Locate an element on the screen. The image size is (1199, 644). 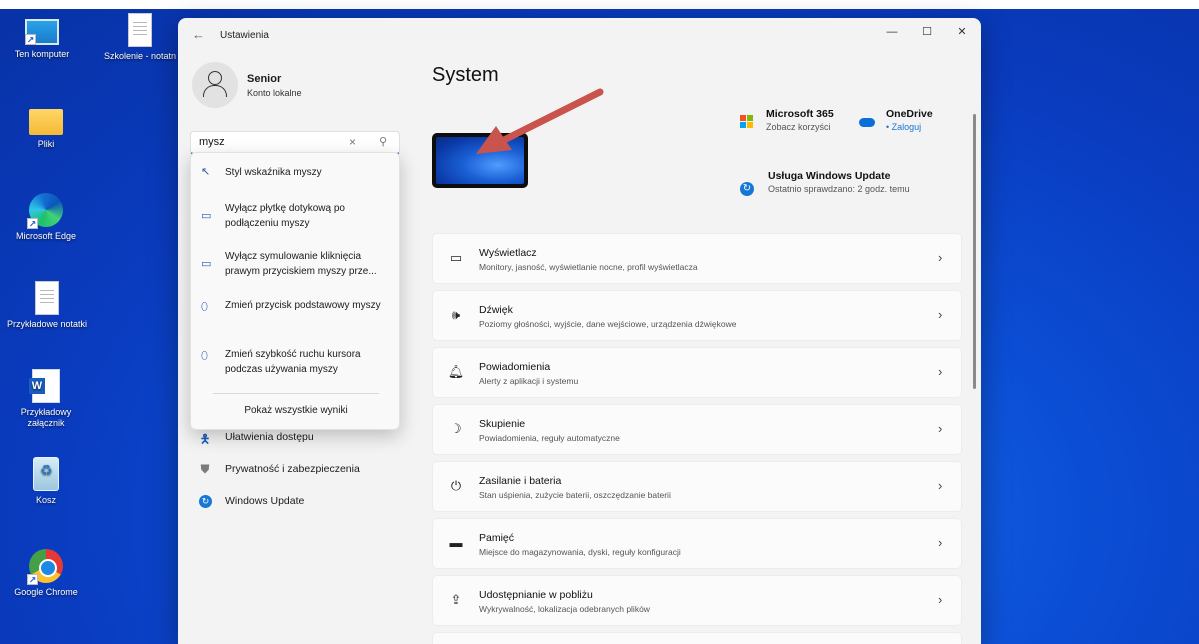
chrome-icon: ↗ is located at coordinates (45, 567).